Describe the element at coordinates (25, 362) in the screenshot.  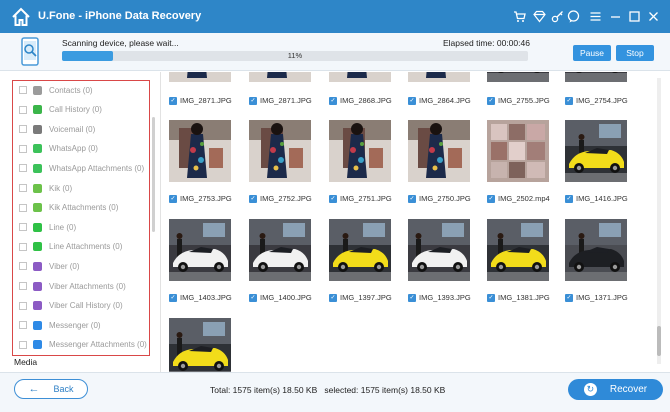
I see `media-section-label: Media` at that location.